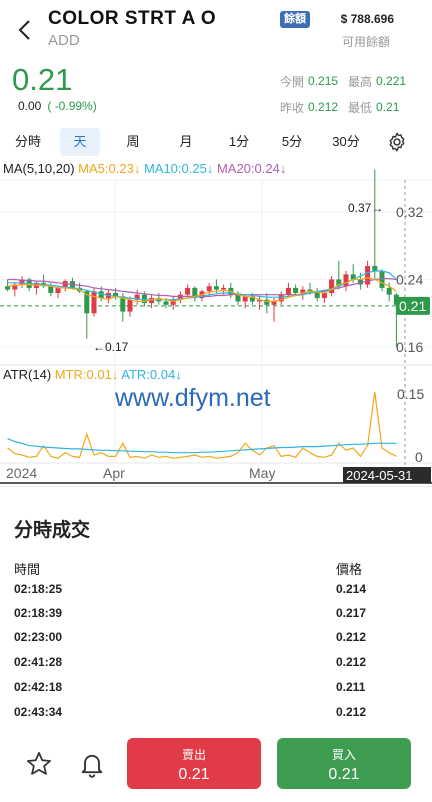 Image resolution: width=432 pixels, height=802 pixels. Describe the element at coordinates (239, 142) in the screenshot. I see `tab-1min: 1分` at that location.